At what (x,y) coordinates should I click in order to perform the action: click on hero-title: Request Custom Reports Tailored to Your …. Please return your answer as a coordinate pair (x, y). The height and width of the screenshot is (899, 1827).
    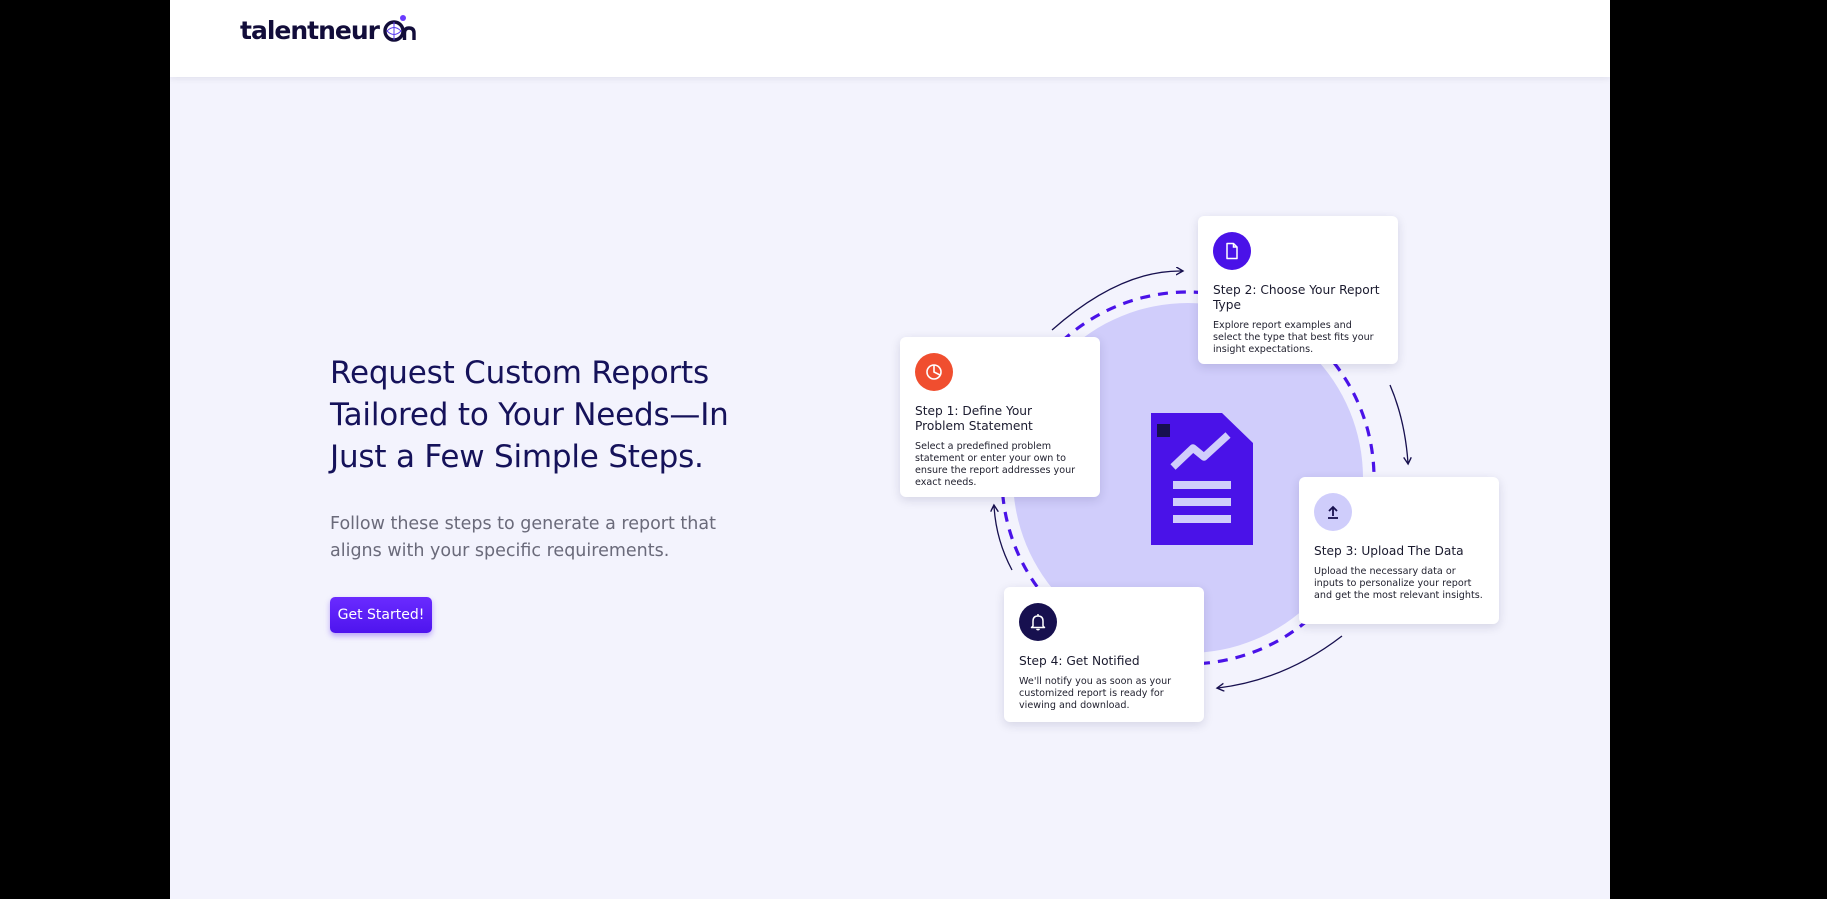
    Looking at the image, I should click on (529, 415).